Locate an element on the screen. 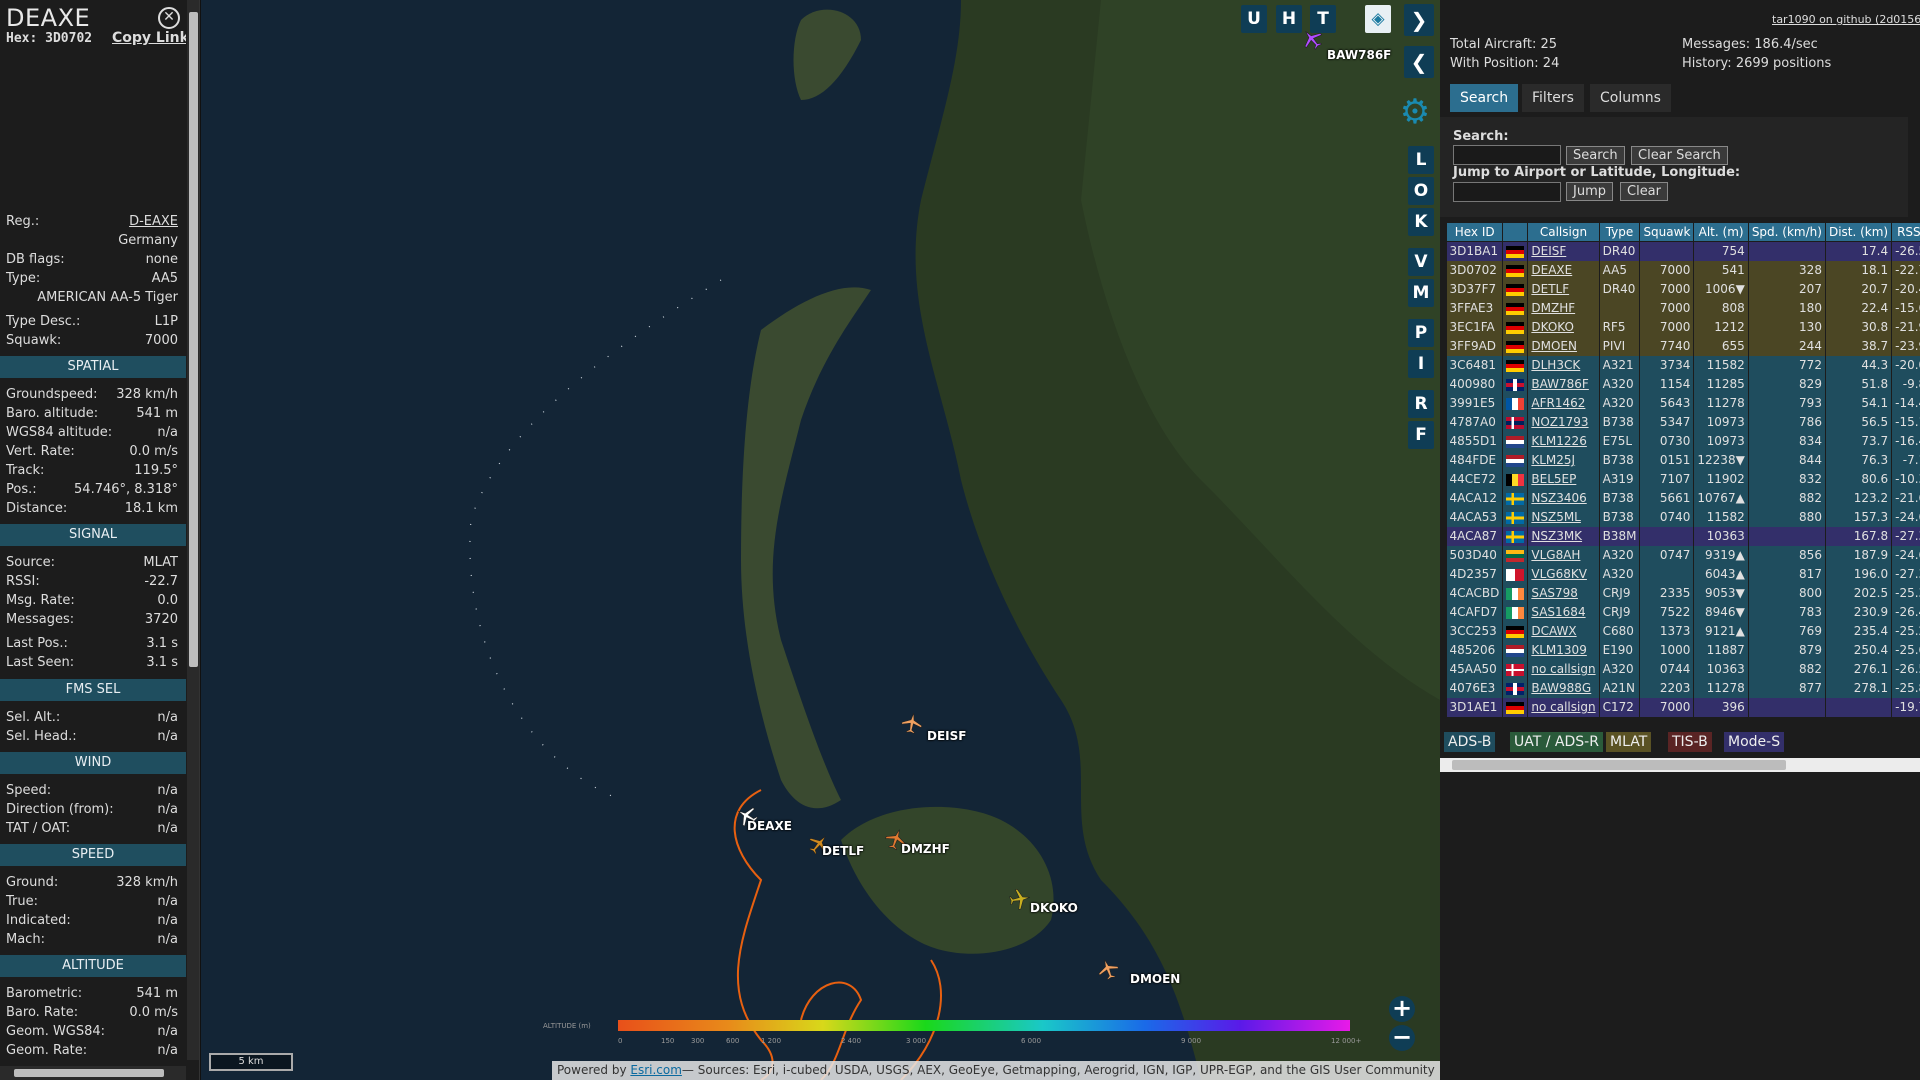 This screenshot has width=1920, height=1080. aircraft-label: DEAXE is located at coordinates (769, 826).